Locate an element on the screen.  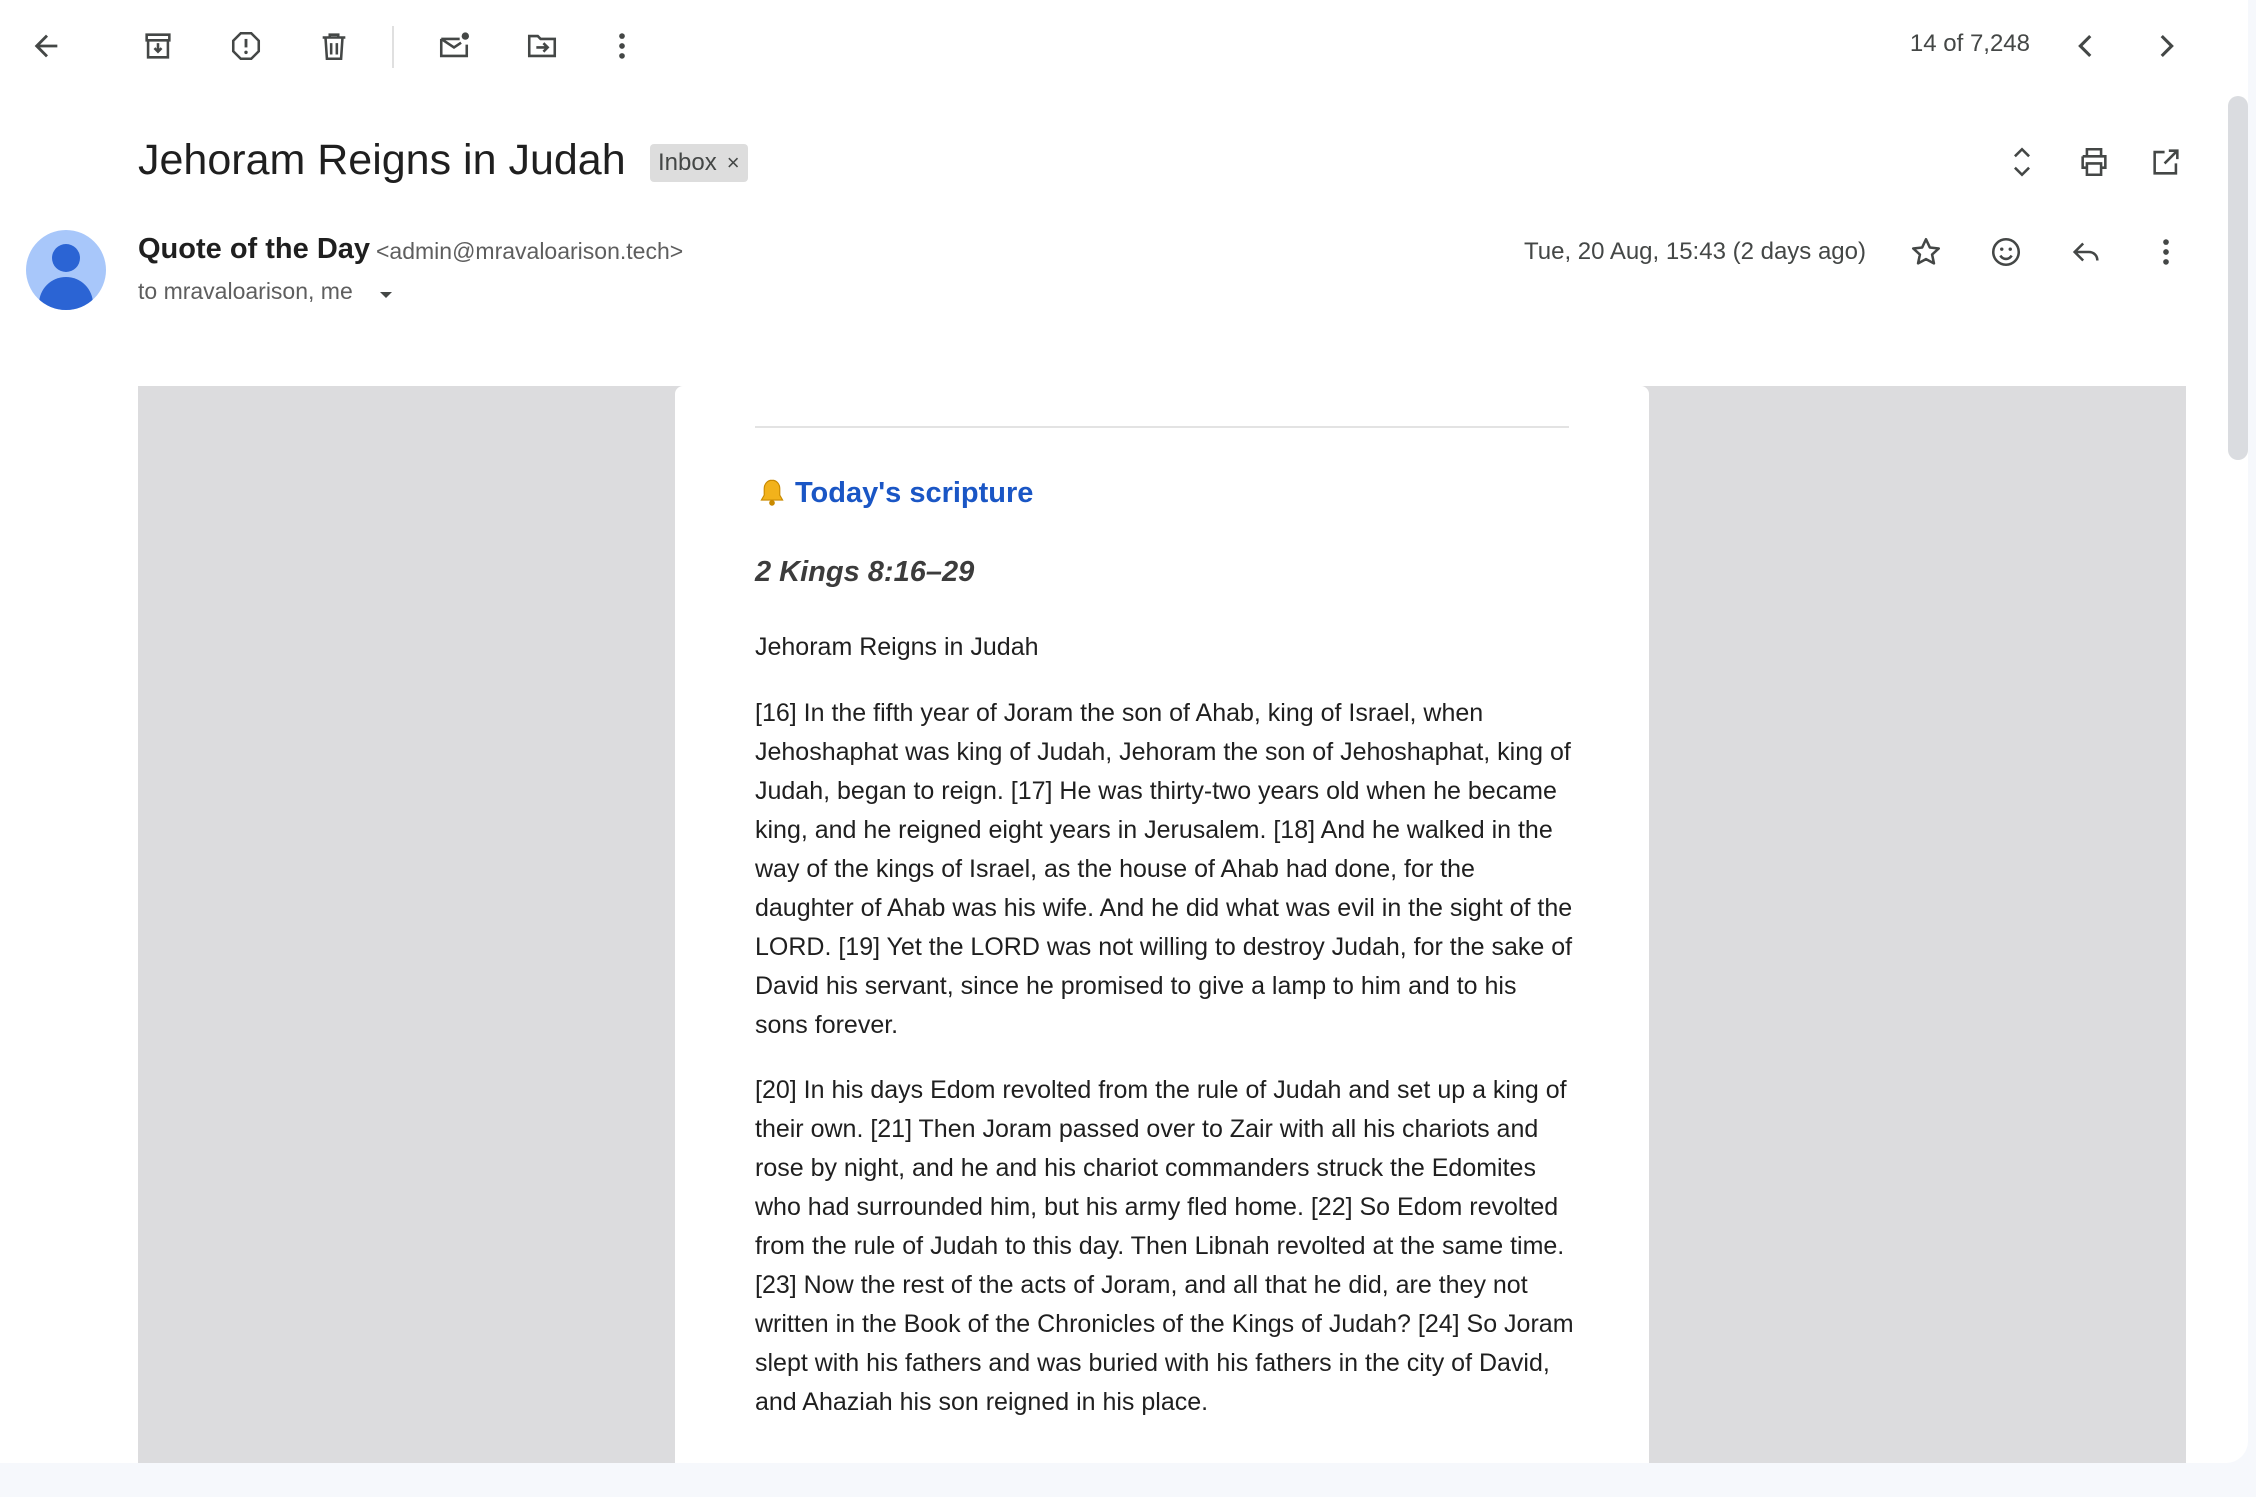
avatar-head-shape is located at coordinates (66, 258).